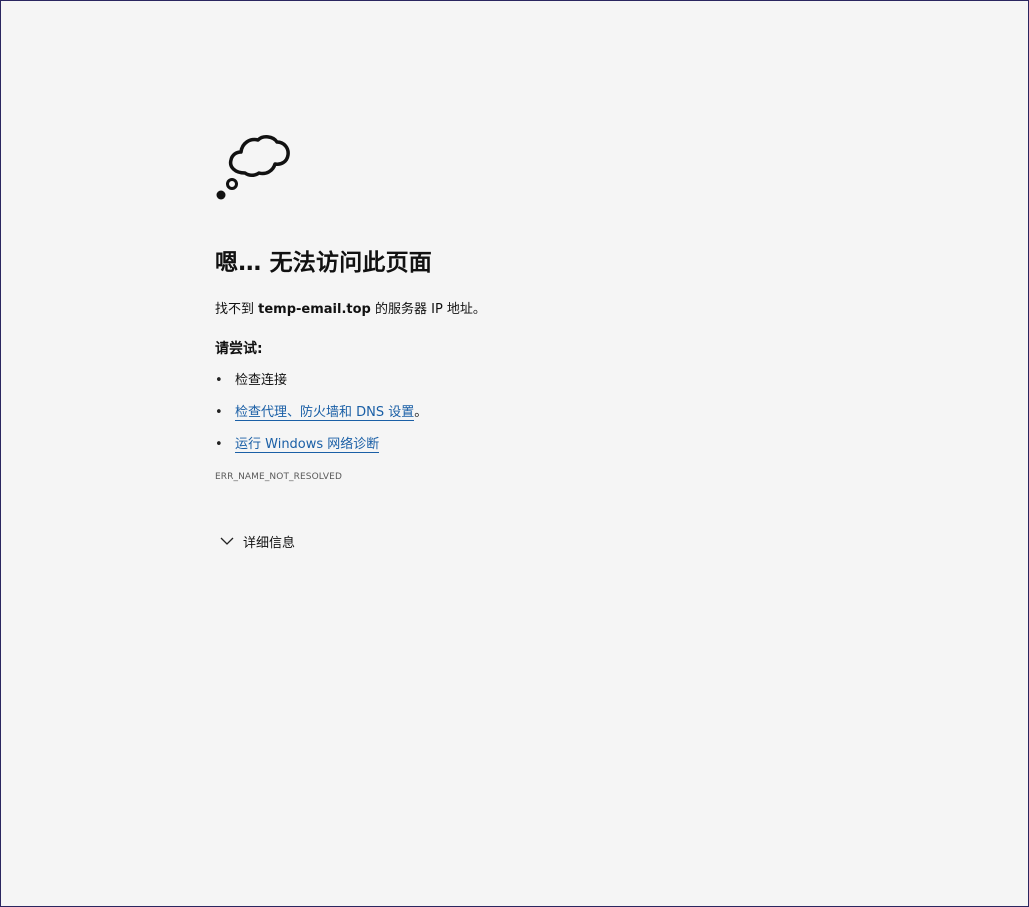 The width and height of the screenshot is (1029, 907). Describe the element at coordinates (495, 310) in the screenshot. I see `error-message: 找不到 temp-email.top 的服务器 IP 地址。` at that location.